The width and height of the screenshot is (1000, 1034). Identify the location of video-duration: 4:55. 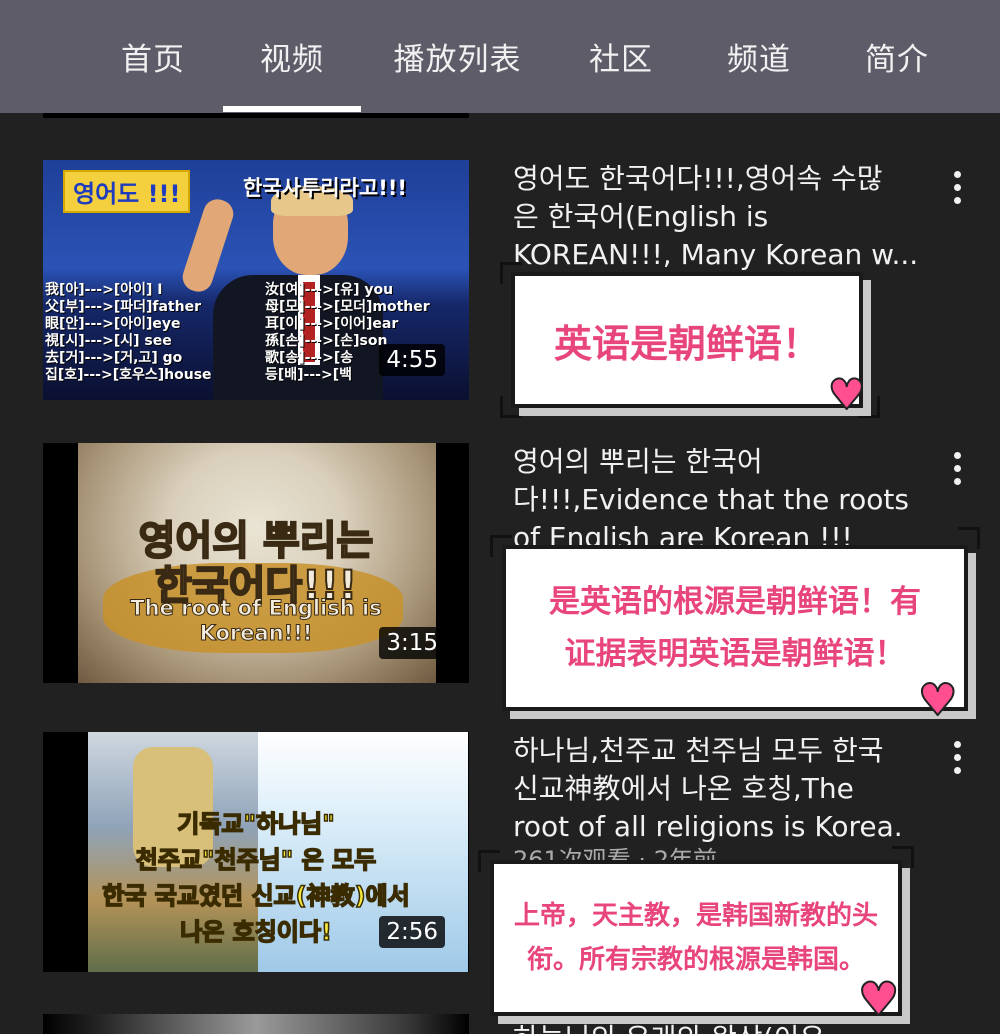
(412, 360).